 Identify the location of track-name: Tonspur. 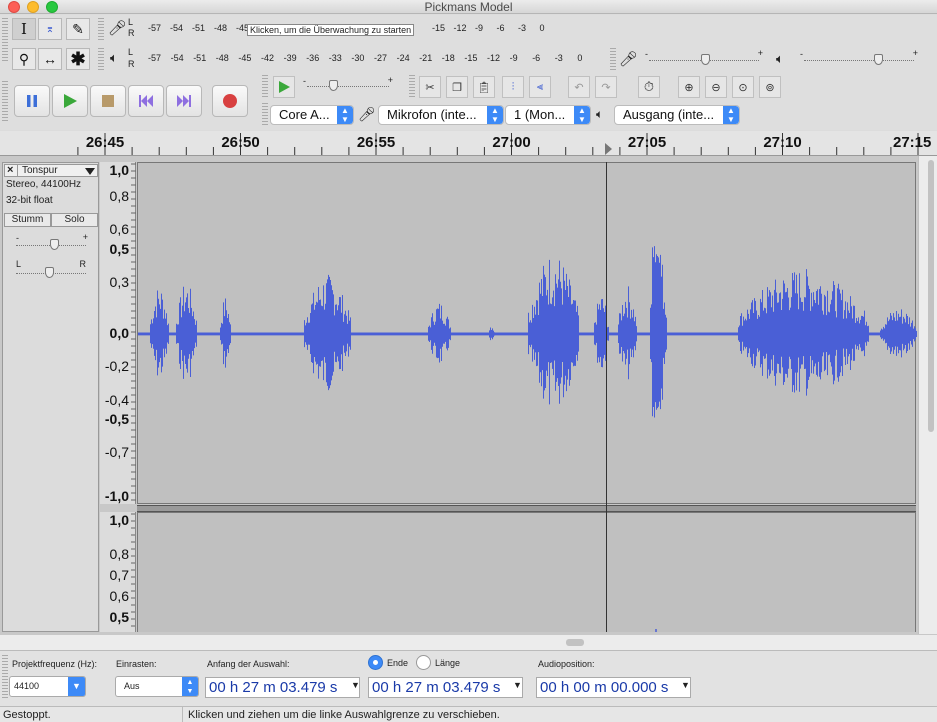
(40, 170).